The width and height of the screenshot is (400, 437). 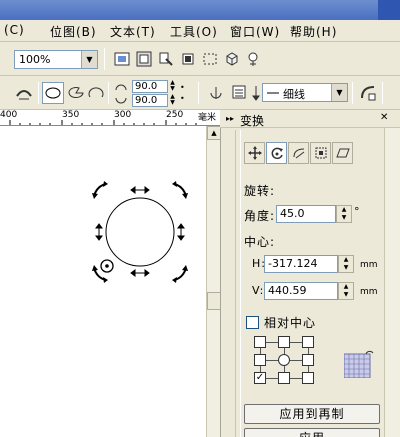 I want to click on ellipse-shape, so click(x=140, y=232).